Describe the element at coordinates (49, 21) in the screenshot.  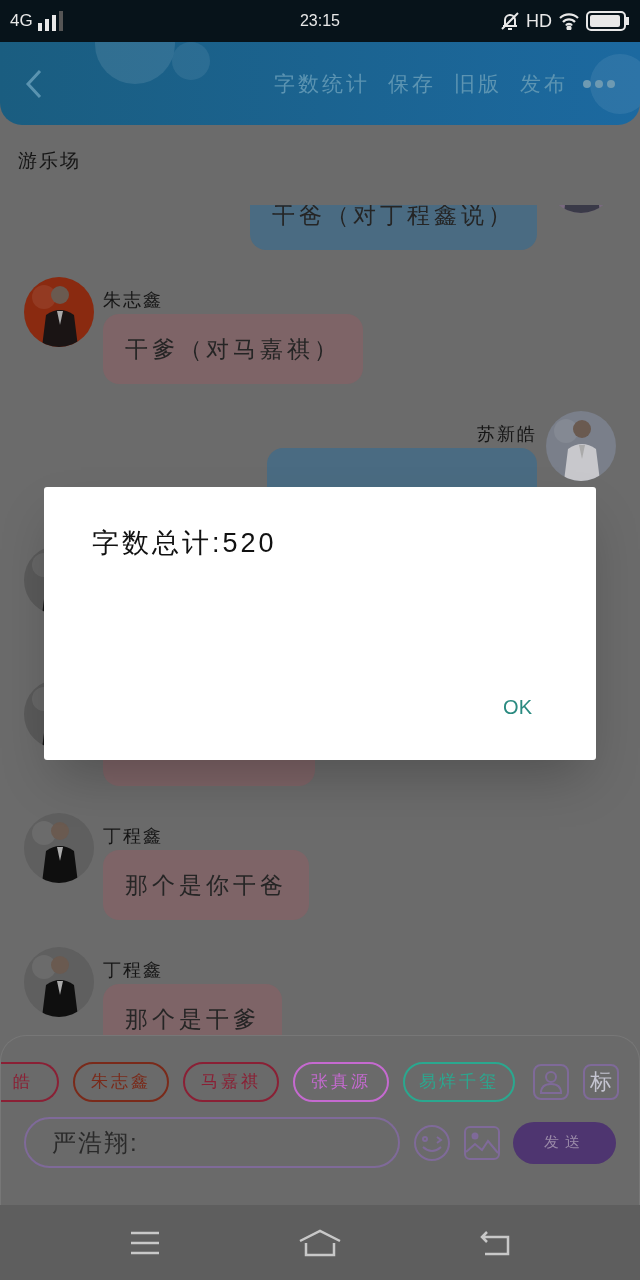
I see `signal-icon` at that location.